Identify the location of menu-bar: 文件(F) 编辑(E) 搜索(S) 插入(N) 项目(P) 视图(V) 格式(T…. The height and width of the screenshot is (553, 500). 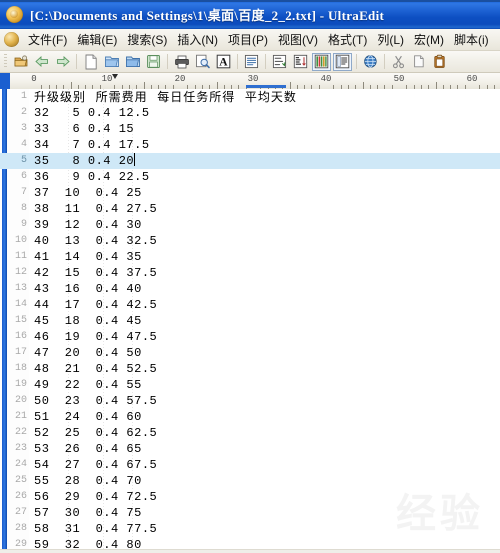
(250, 40).